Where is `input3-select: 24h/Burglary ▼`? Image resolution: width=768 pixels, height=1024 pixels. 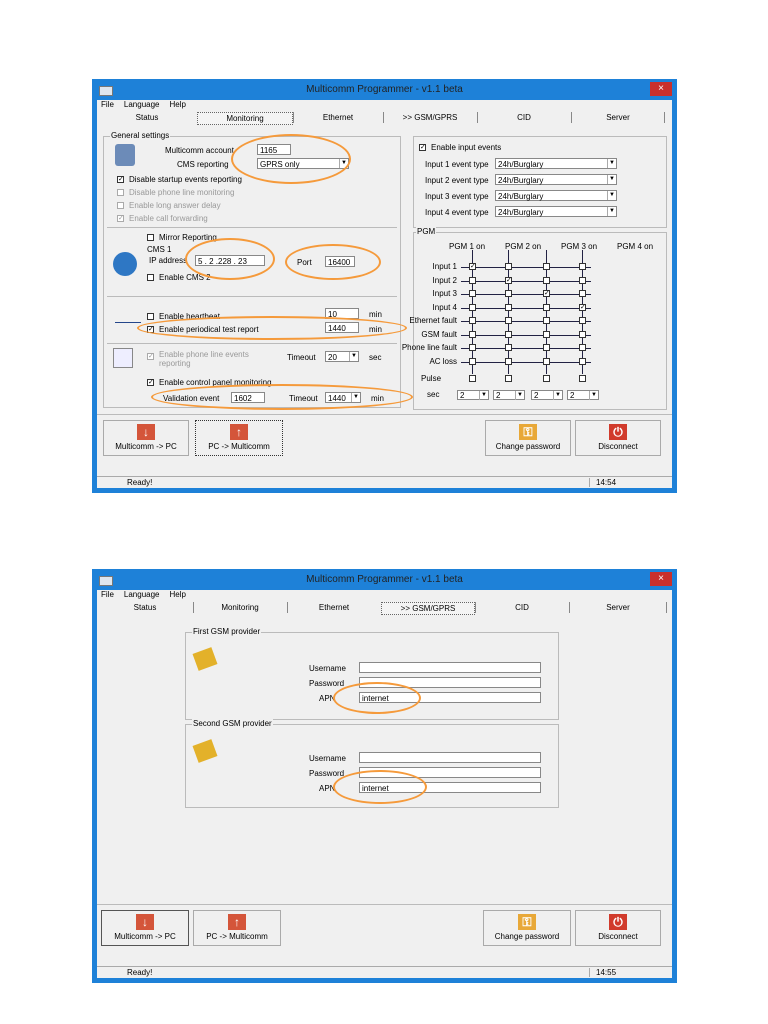 input3-select: 24h/Burglary ▼ is located at coordinates (556, 195).